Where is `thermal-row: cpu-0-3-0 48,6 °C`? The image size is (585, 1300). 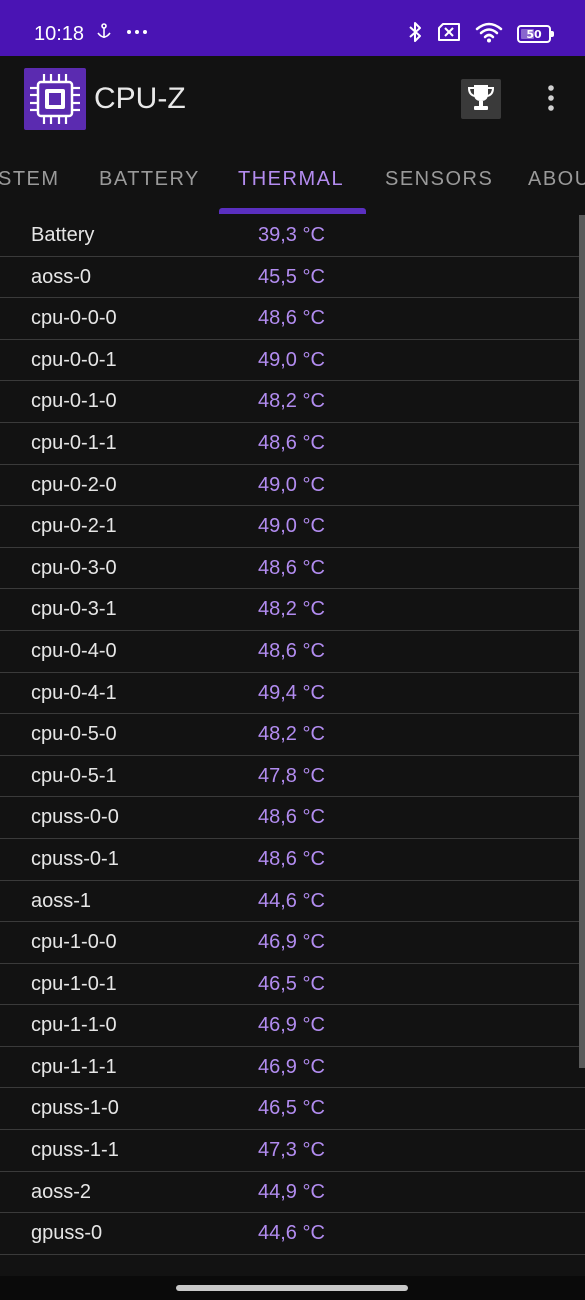 thermal-row: cpu-0-3-0 48,6 °C is located at coordinates (292, 569).